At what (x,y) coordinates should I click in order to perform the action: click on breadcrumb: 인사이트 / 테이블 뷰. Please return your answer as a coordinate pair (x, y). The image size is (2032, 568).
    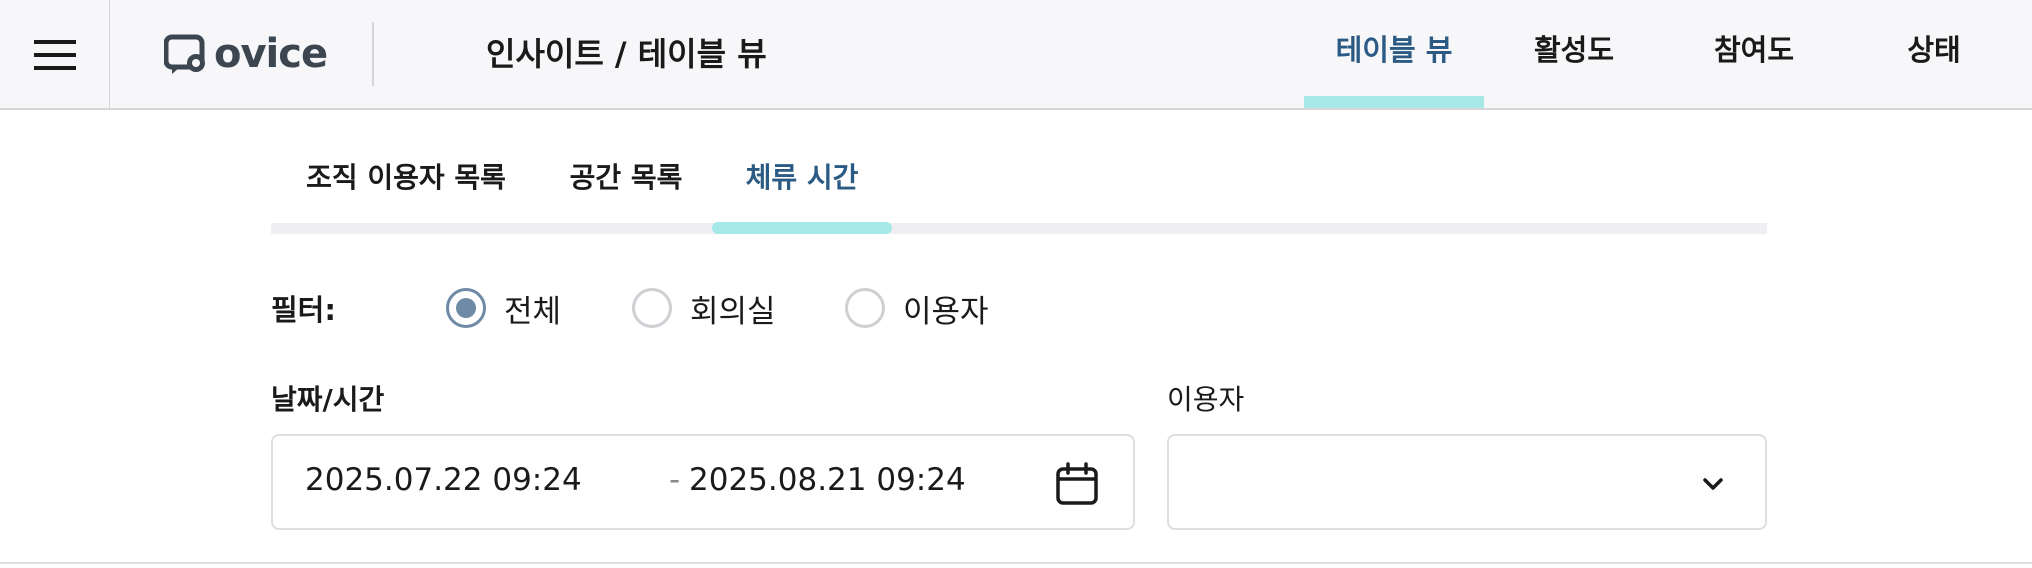
    Looking at the image, I should click on (626, 54).